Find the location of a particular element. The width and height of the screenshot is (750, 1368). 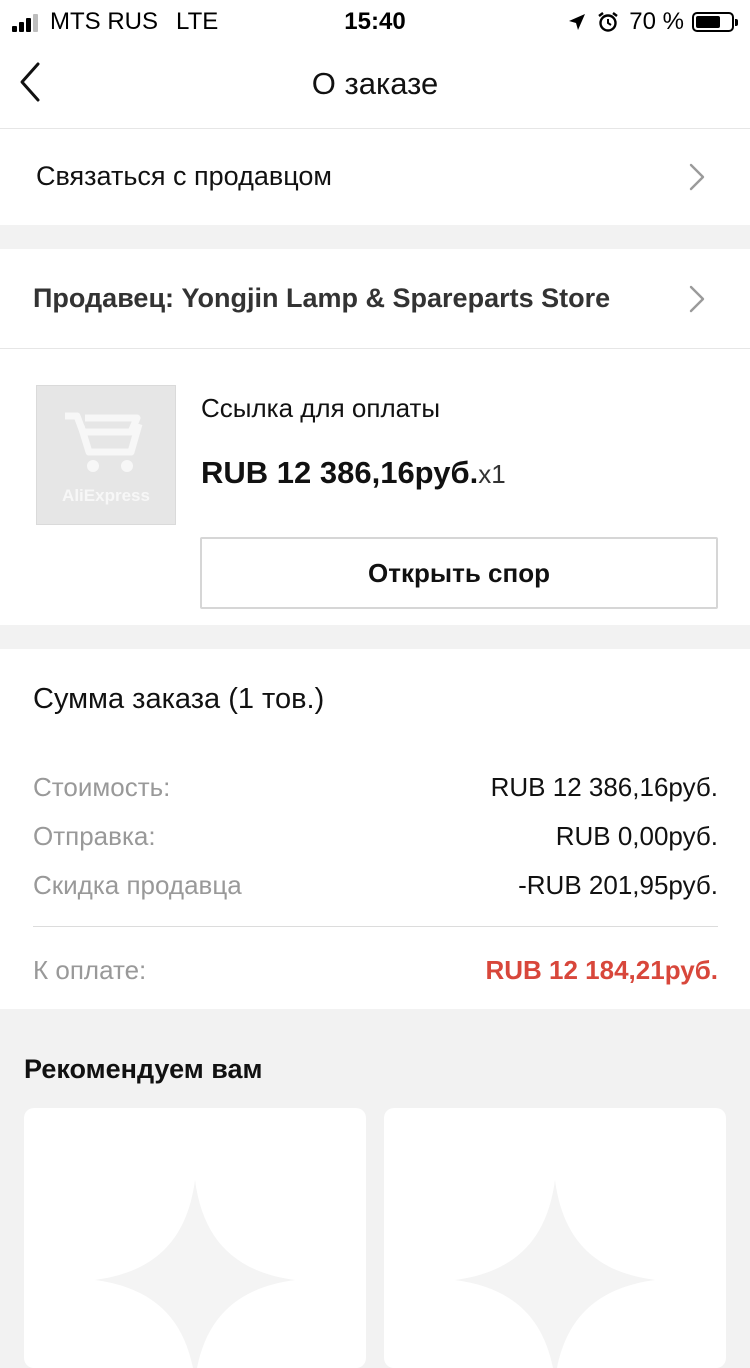

shopping-cart-icon is located at coordinates (104, 442).